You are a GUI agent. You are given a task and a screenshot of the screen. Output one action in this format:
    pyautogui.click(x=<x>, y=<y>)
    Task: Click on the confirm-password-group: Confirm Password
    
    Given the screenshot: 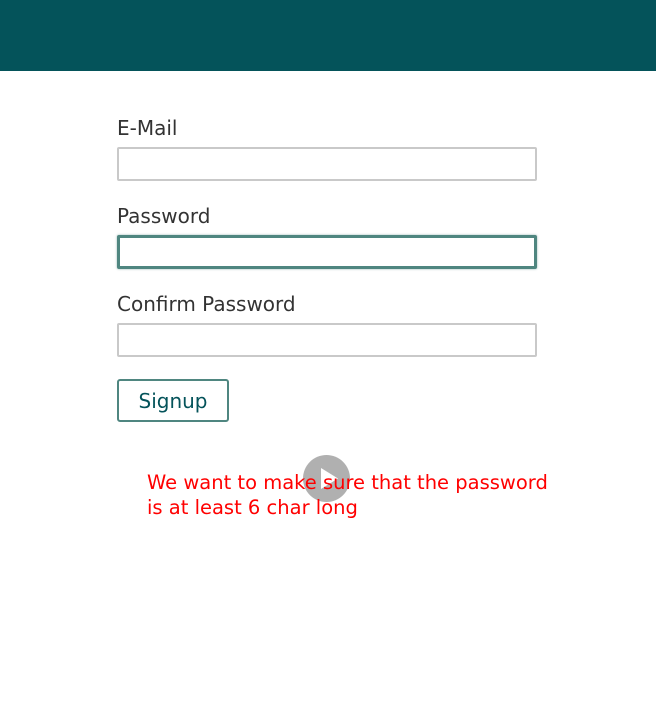 What is the action you would take?
    pyautogui.click(x=327, y=324)
    